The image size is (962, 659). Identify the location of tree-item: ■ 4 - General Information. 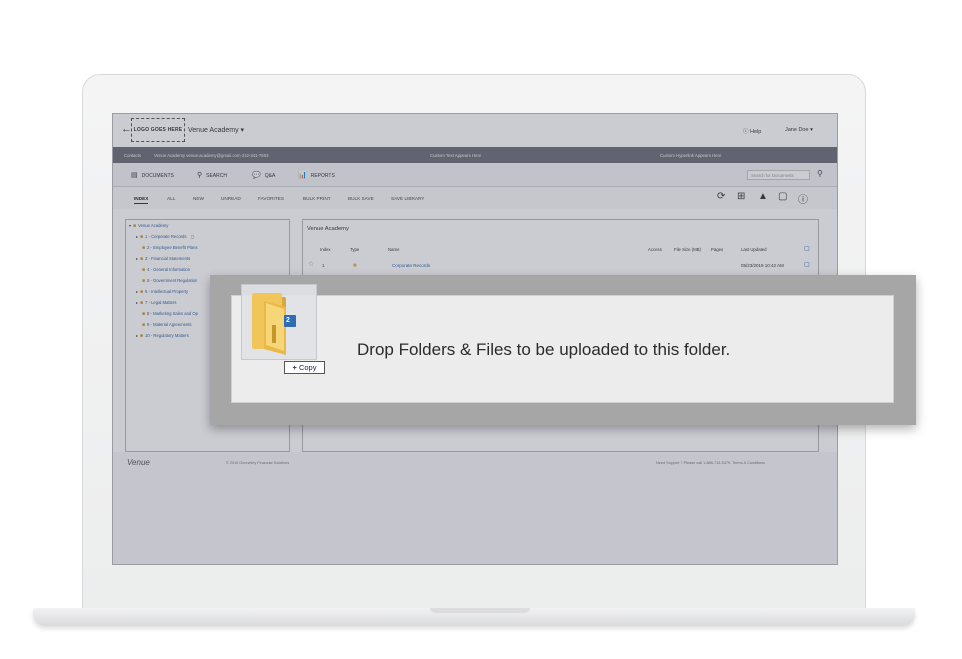
(166, 270).